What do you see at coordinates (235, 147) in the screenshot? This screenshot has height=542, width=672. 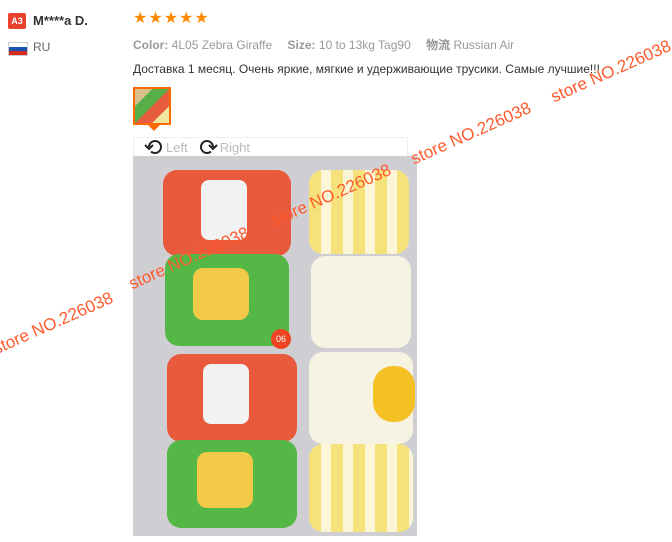 I see `rotate-right-label: Right` at bounding box center [235, 147].